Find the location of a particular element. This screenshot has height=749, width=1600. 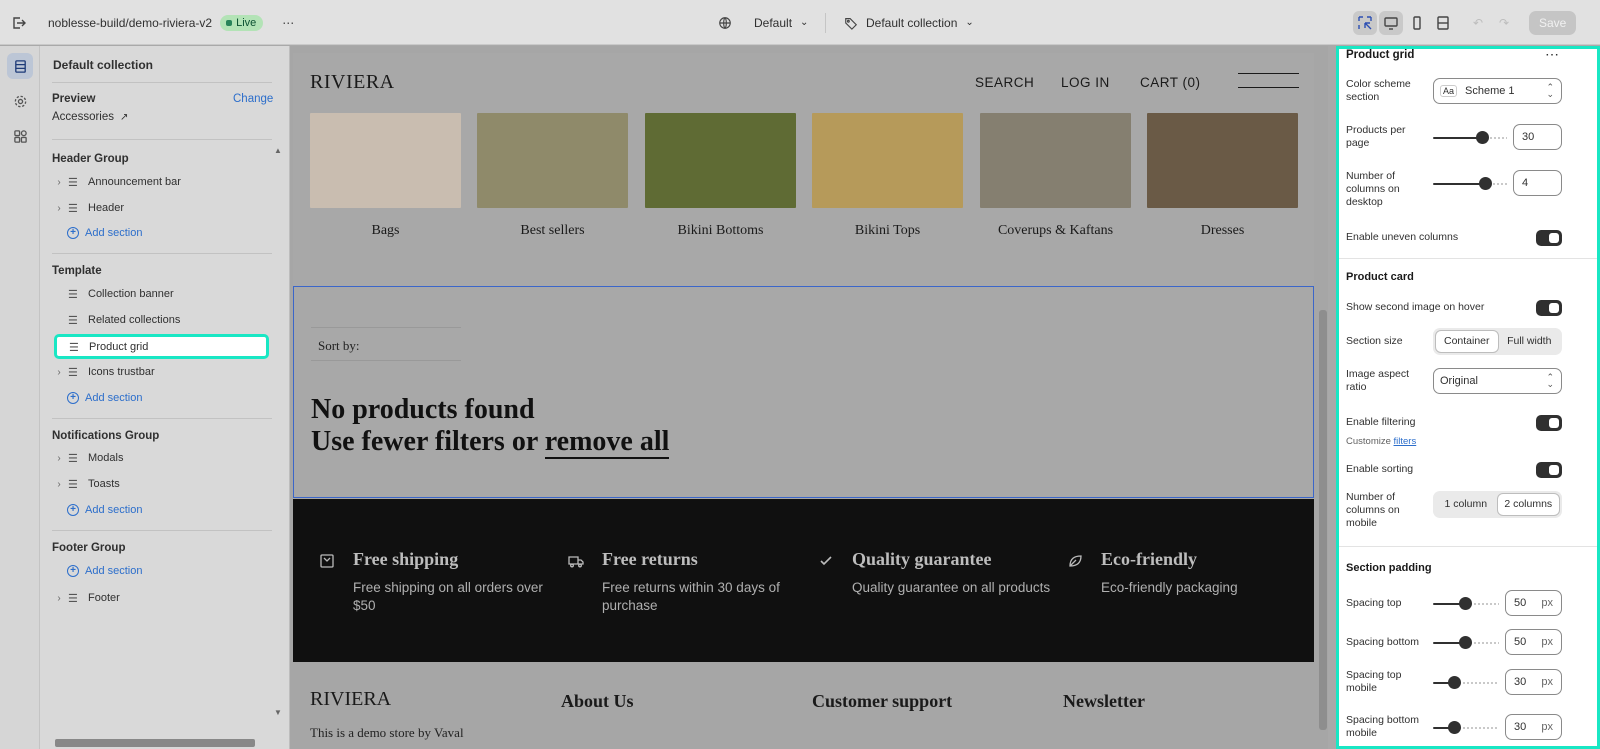

collection-card: Coverups & Kaftans is located at coordinates (1055, 176).